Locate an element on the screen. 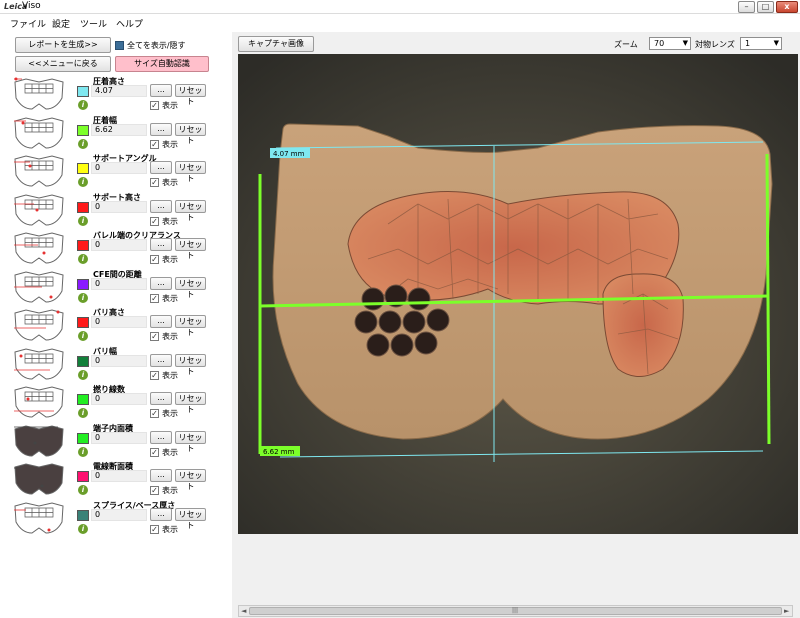  measurement-item: 圧着高さ i 4.07... リセット ✓ 表示 is located at coordinates (116, 95).